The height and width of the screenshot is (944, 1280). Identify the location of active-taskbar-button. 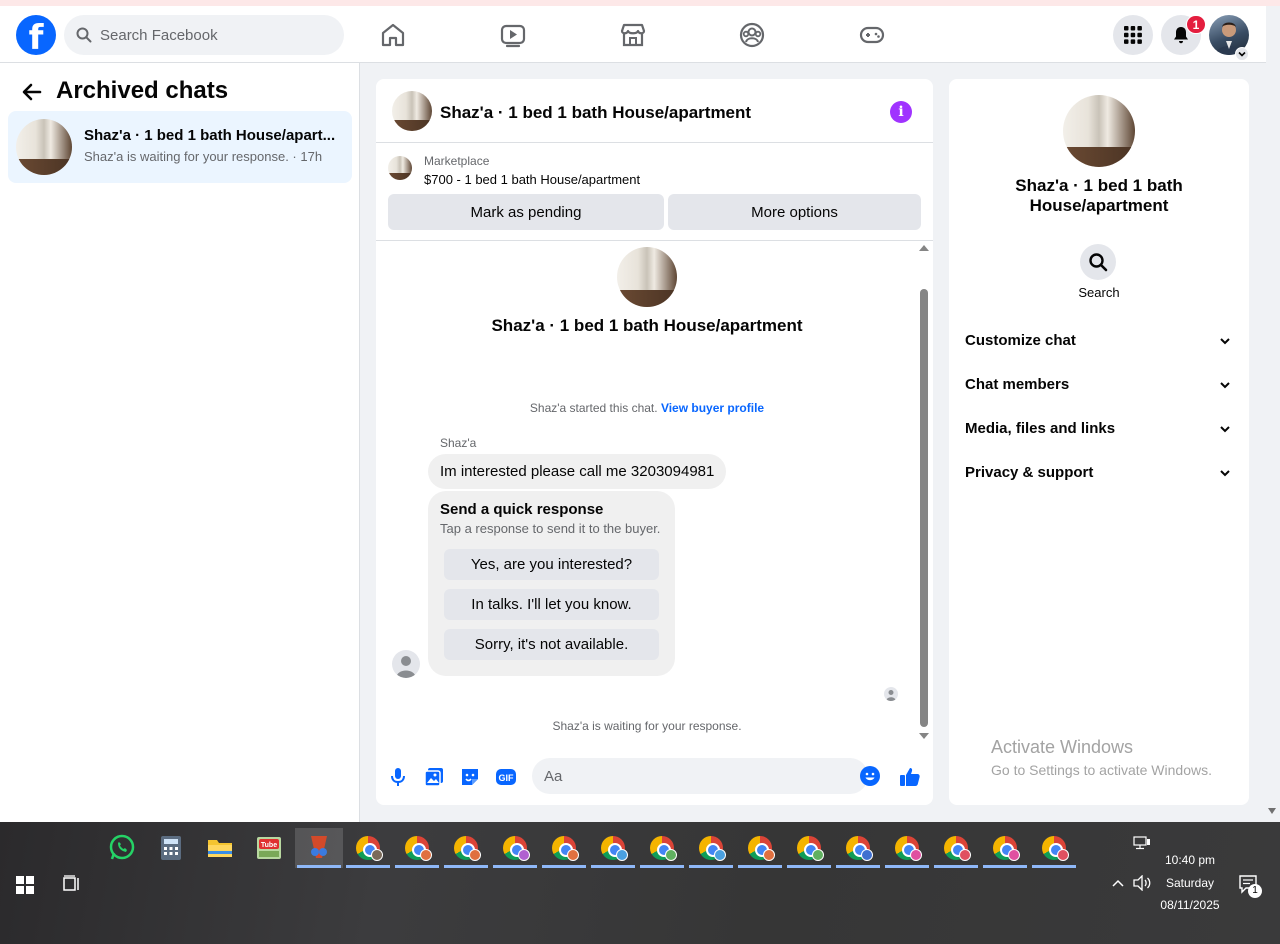
(319, 848).